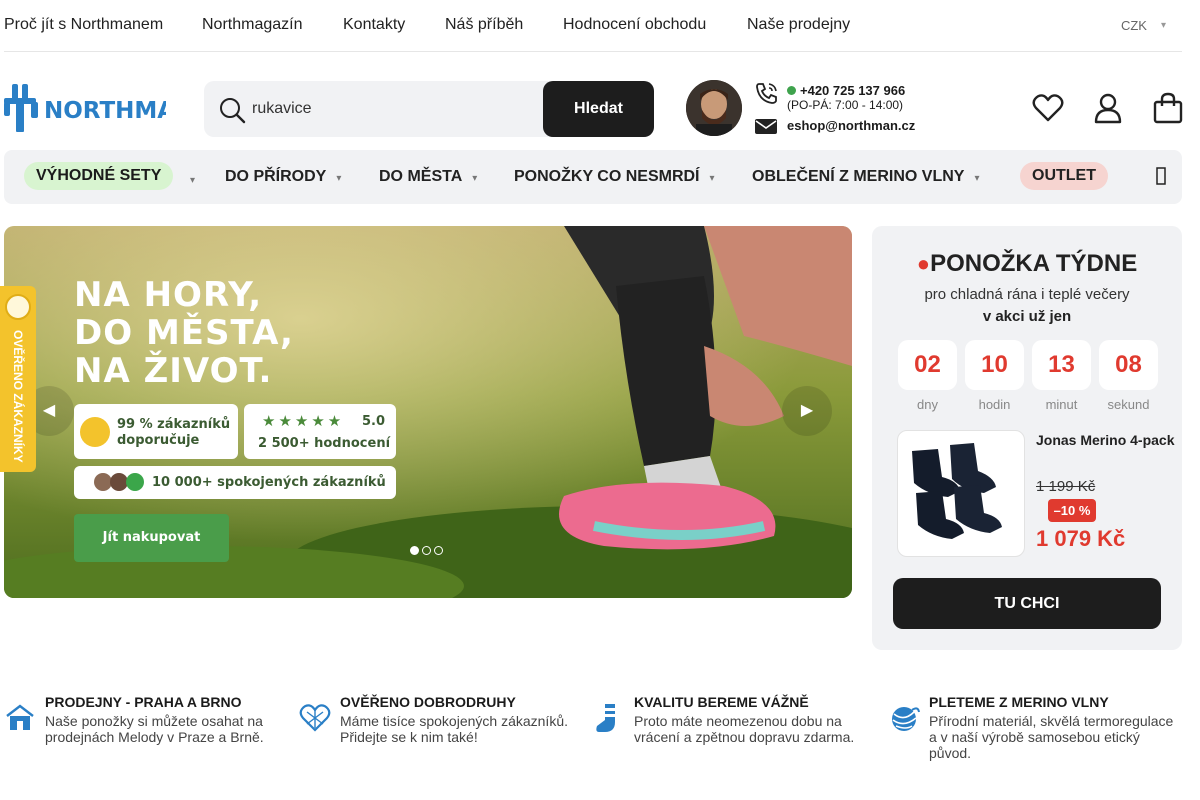  Describe the element at coordinates (1081, 538) in the screenshot. I see `new-price: 1 079 Kč` at that location.